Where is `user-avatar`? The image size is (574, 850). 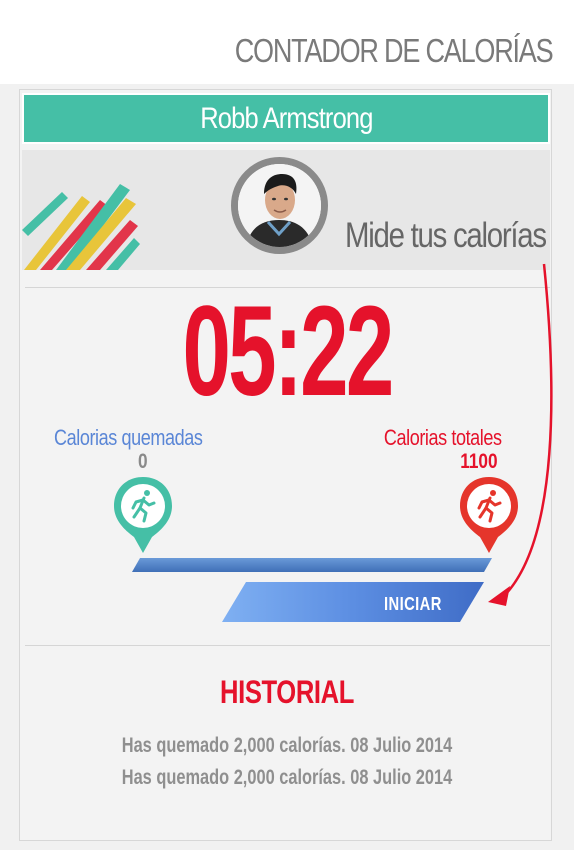
user-avatar is located at coordinates (279, 205).